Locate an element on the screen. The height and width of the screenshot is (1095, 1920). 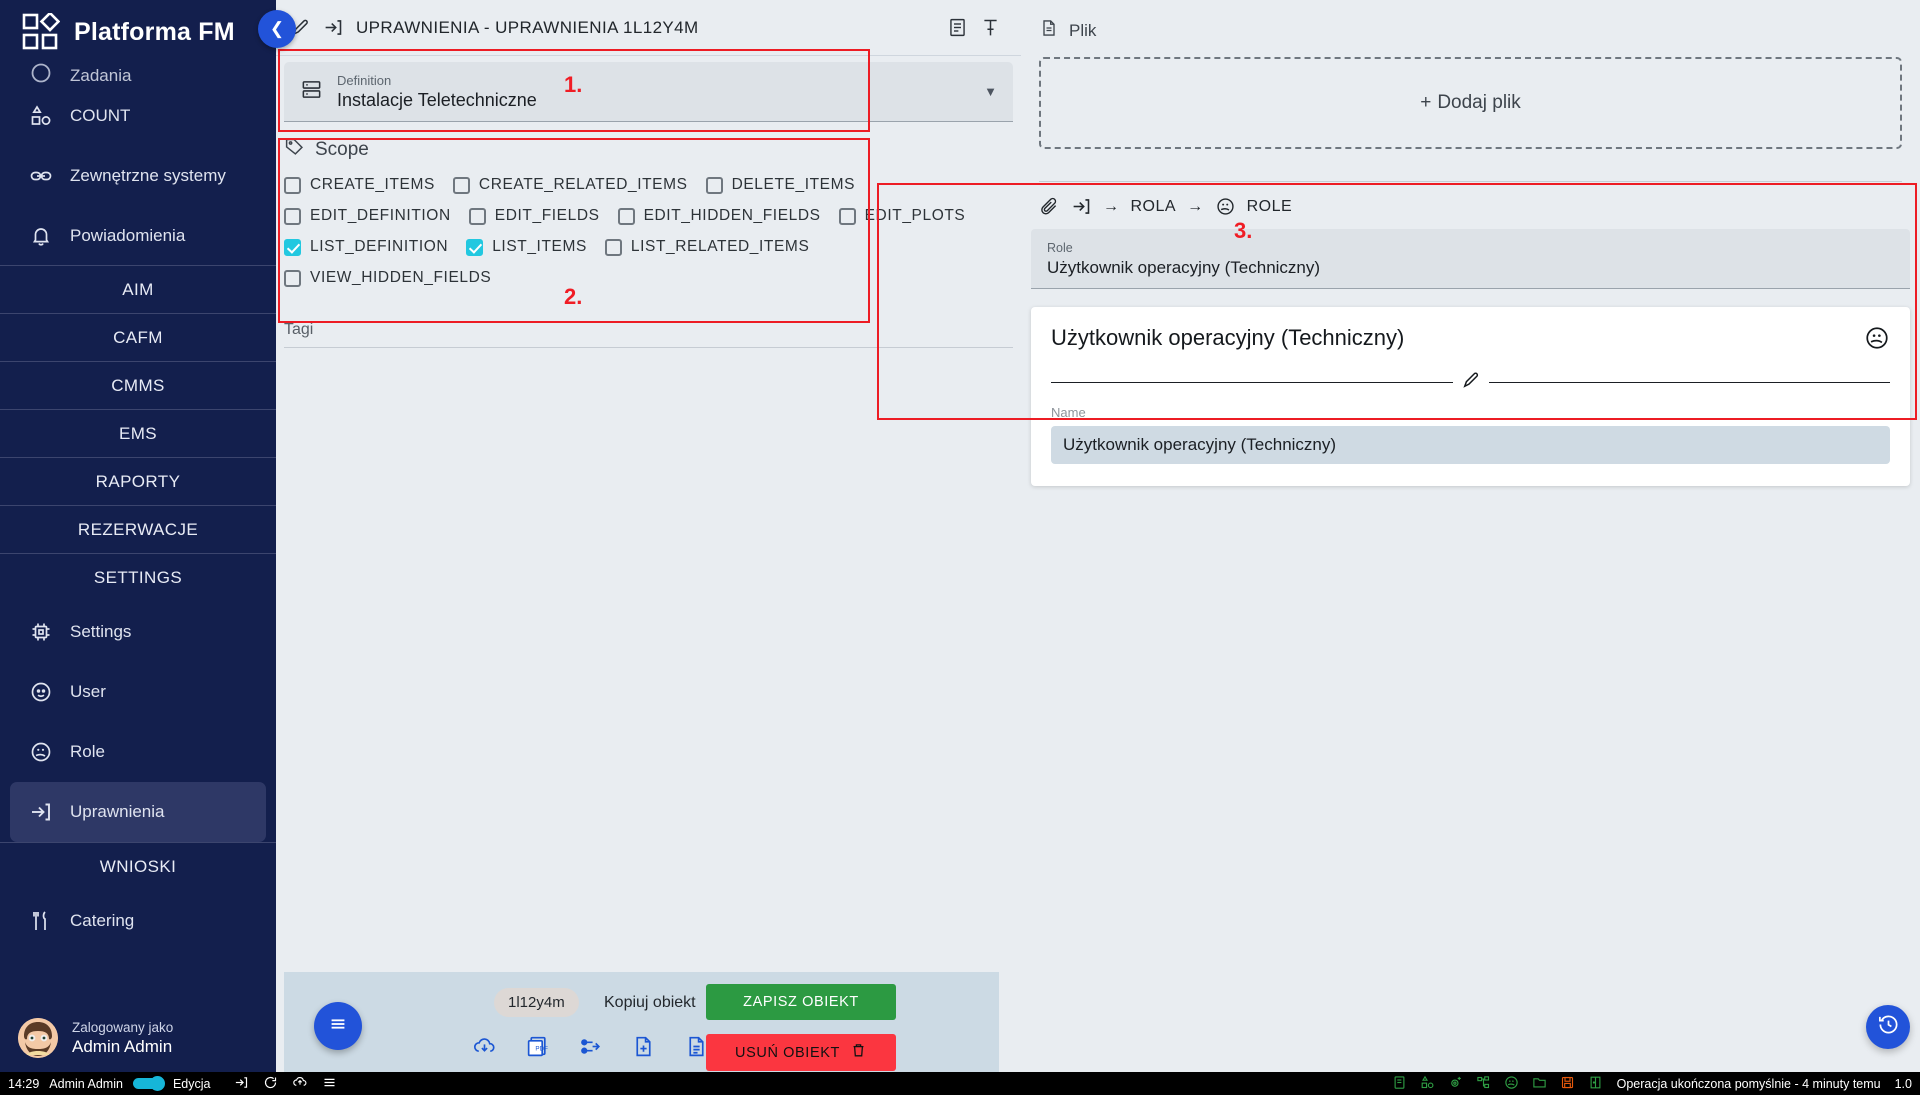
sidebar-item-count: COUNT is located at coordinates (138, 116).